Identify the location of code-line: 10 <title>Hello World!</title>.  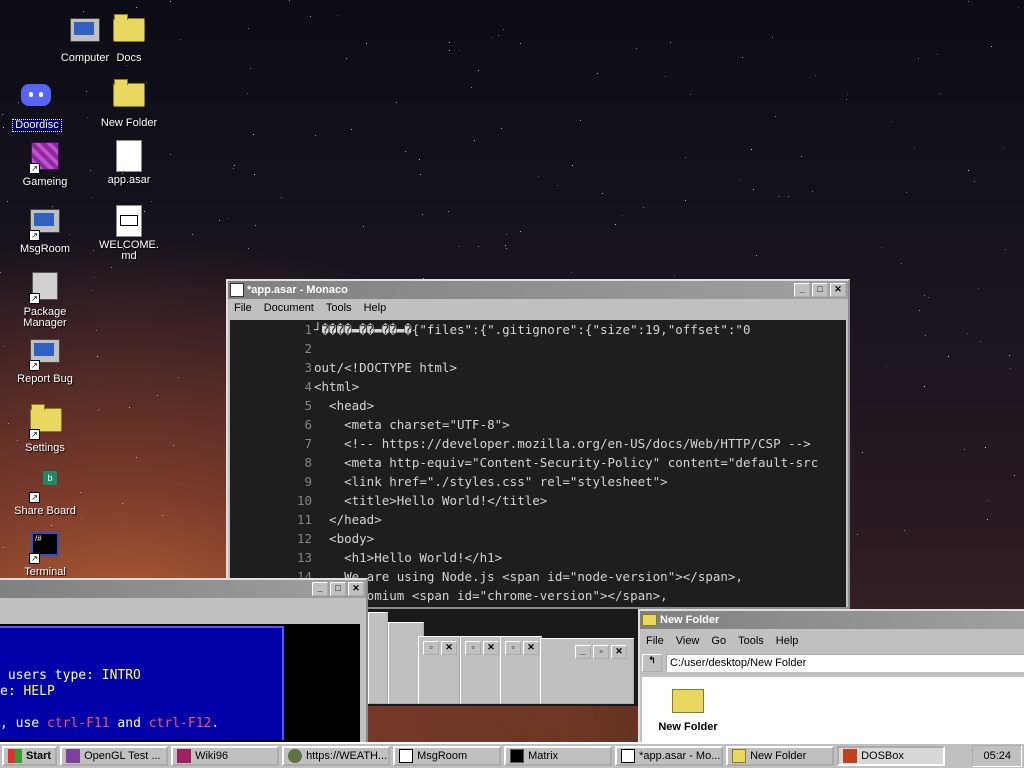
(538, 500).